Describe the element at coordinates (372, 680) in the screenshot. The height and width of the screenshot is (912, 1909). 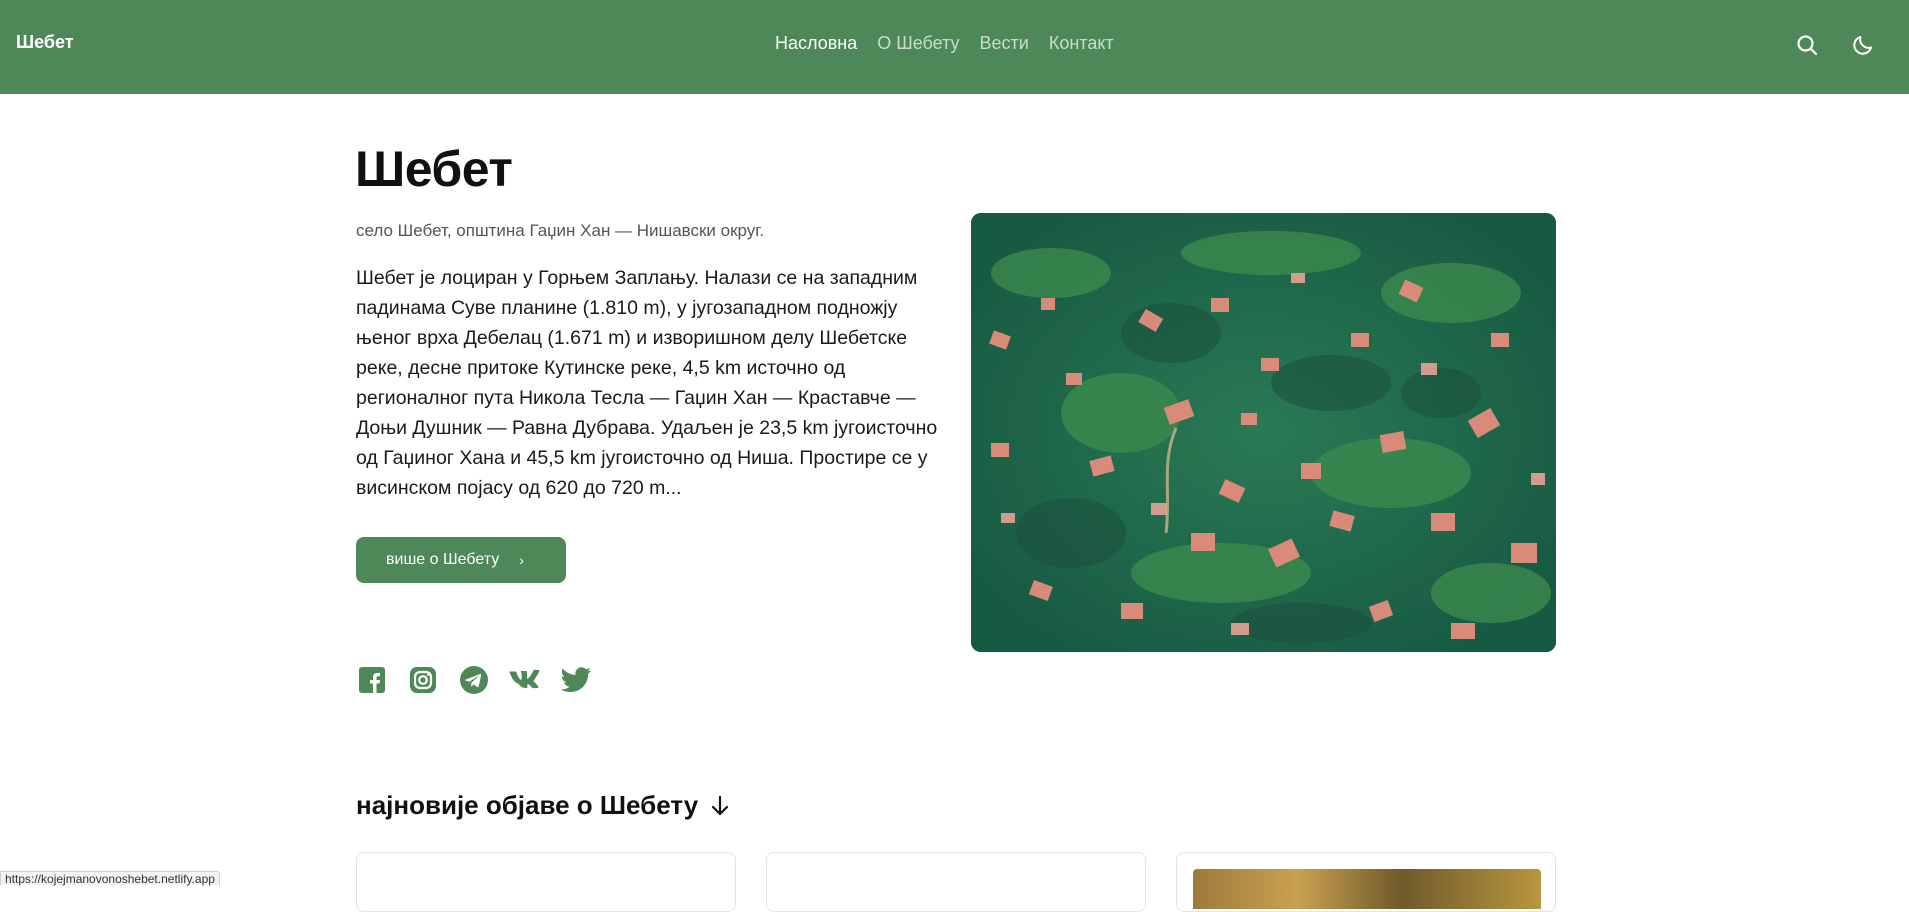
I see `facebook-icon` at that location.